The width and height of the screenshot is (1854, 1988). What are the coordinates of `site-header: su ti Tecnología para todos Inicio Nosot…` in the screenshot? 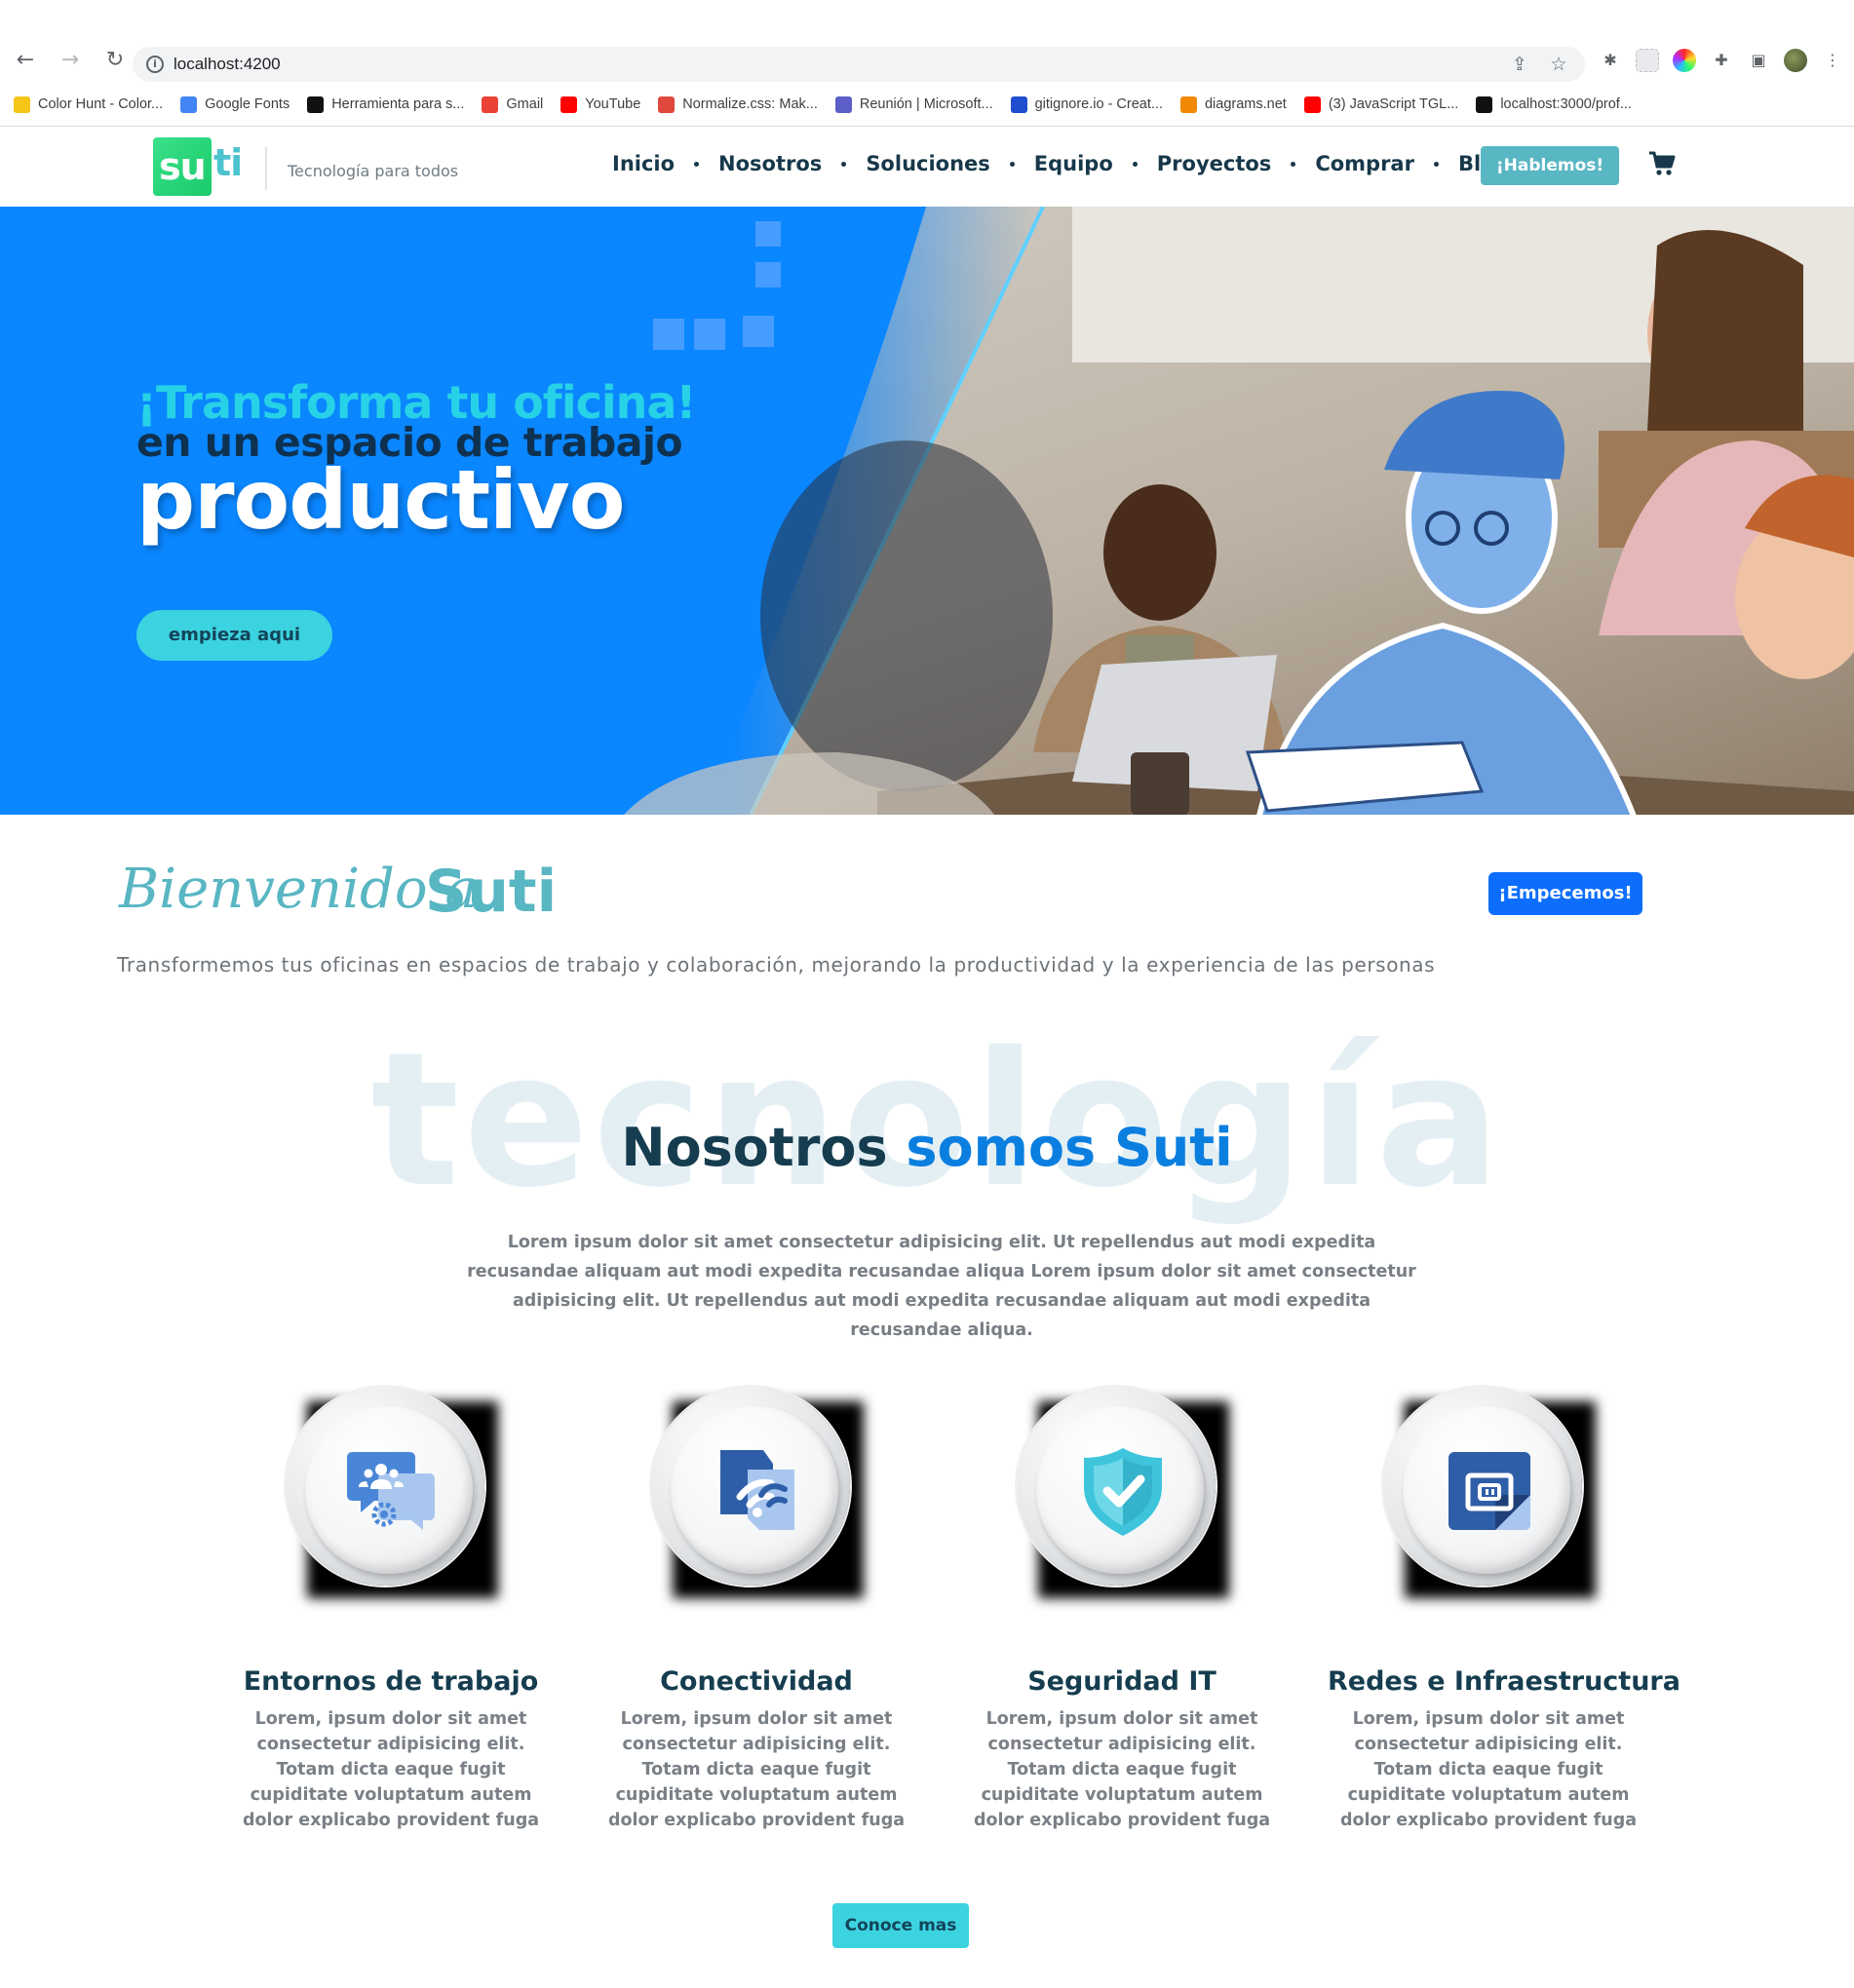 It's located at (927, 167).